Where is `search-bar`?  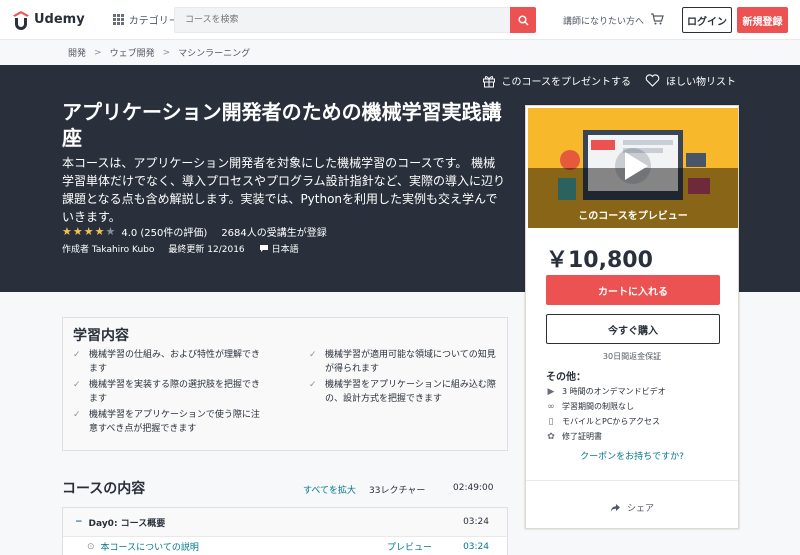
search-bar is located at coordinates (355, 20).